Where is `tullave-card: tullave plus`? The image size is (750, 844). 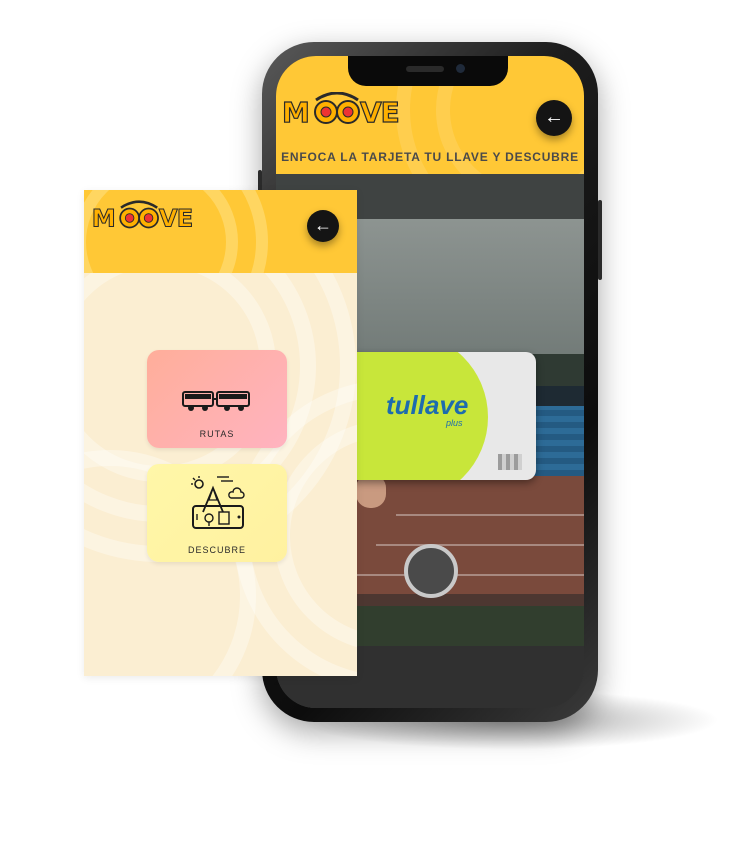
tullave-card: tullave plus is located at coordinates (441, 416).